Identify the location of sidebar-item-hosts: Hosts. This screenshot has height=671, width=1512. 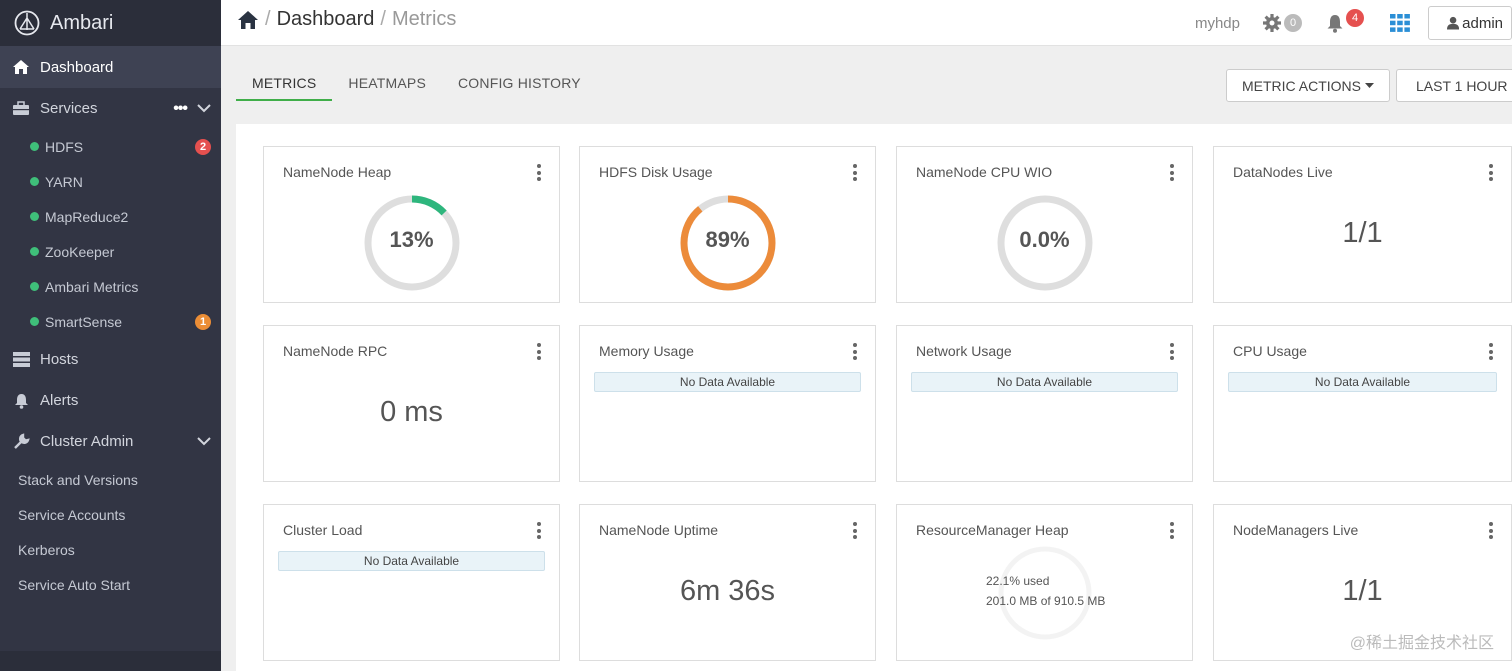
(110, 359).